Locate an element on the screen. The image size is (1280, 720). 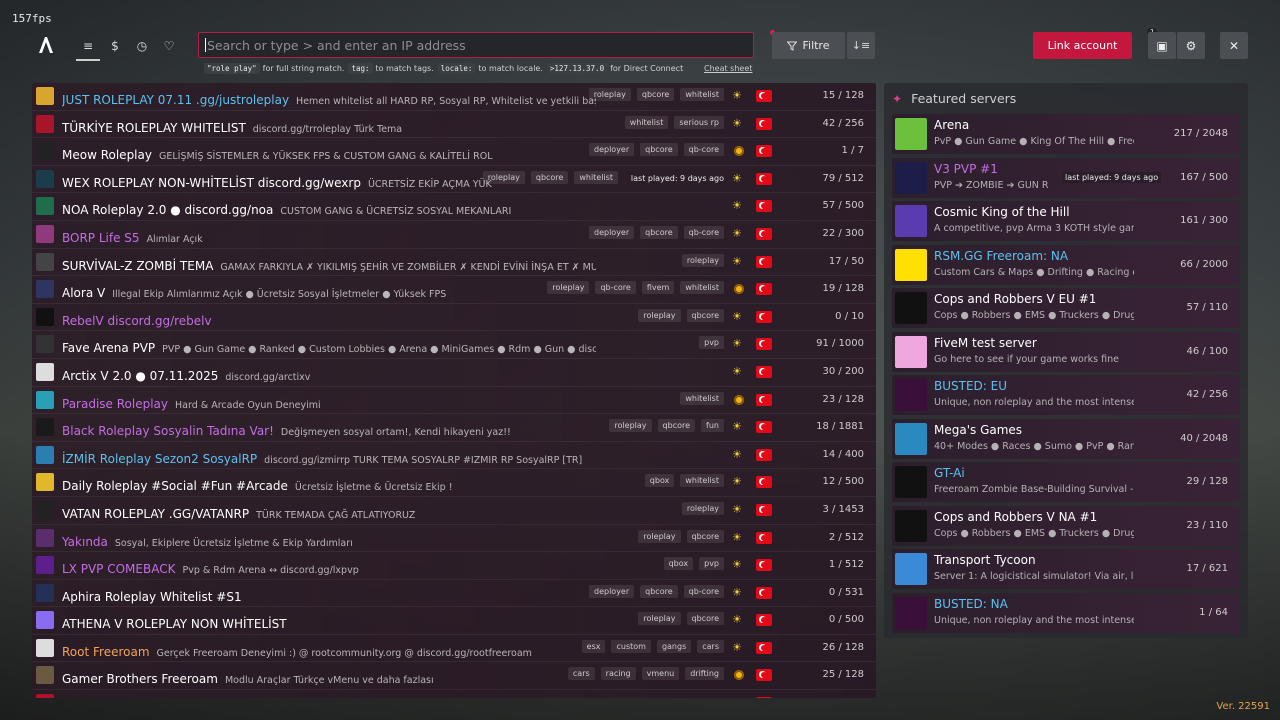
sun-icon: ☀ is located at coordinates (737, 178).